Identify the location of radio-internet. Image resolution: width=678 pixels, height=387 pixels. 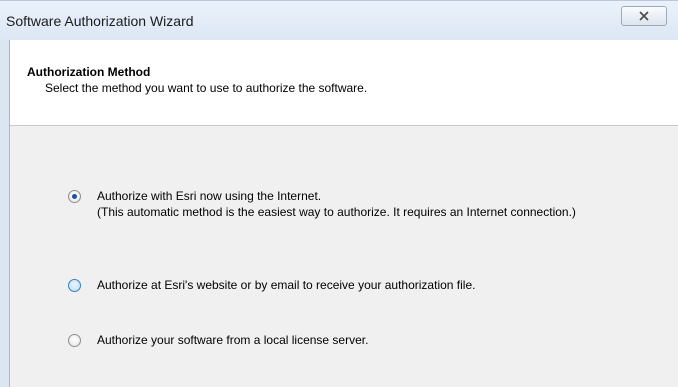
(74, 196).